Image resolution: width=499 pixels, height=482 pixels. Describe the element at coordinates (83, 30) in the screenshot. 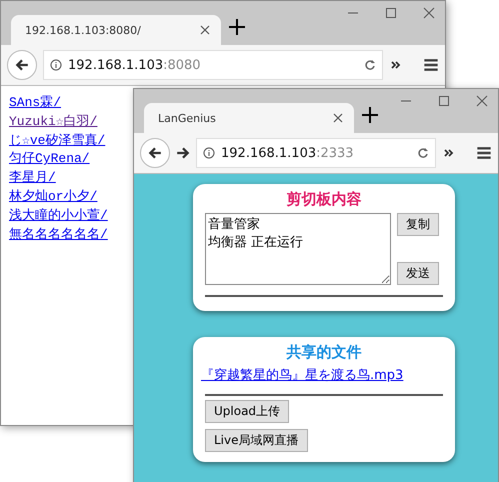

I see `tab-title: 192.168.1.103:8080/` at that location.